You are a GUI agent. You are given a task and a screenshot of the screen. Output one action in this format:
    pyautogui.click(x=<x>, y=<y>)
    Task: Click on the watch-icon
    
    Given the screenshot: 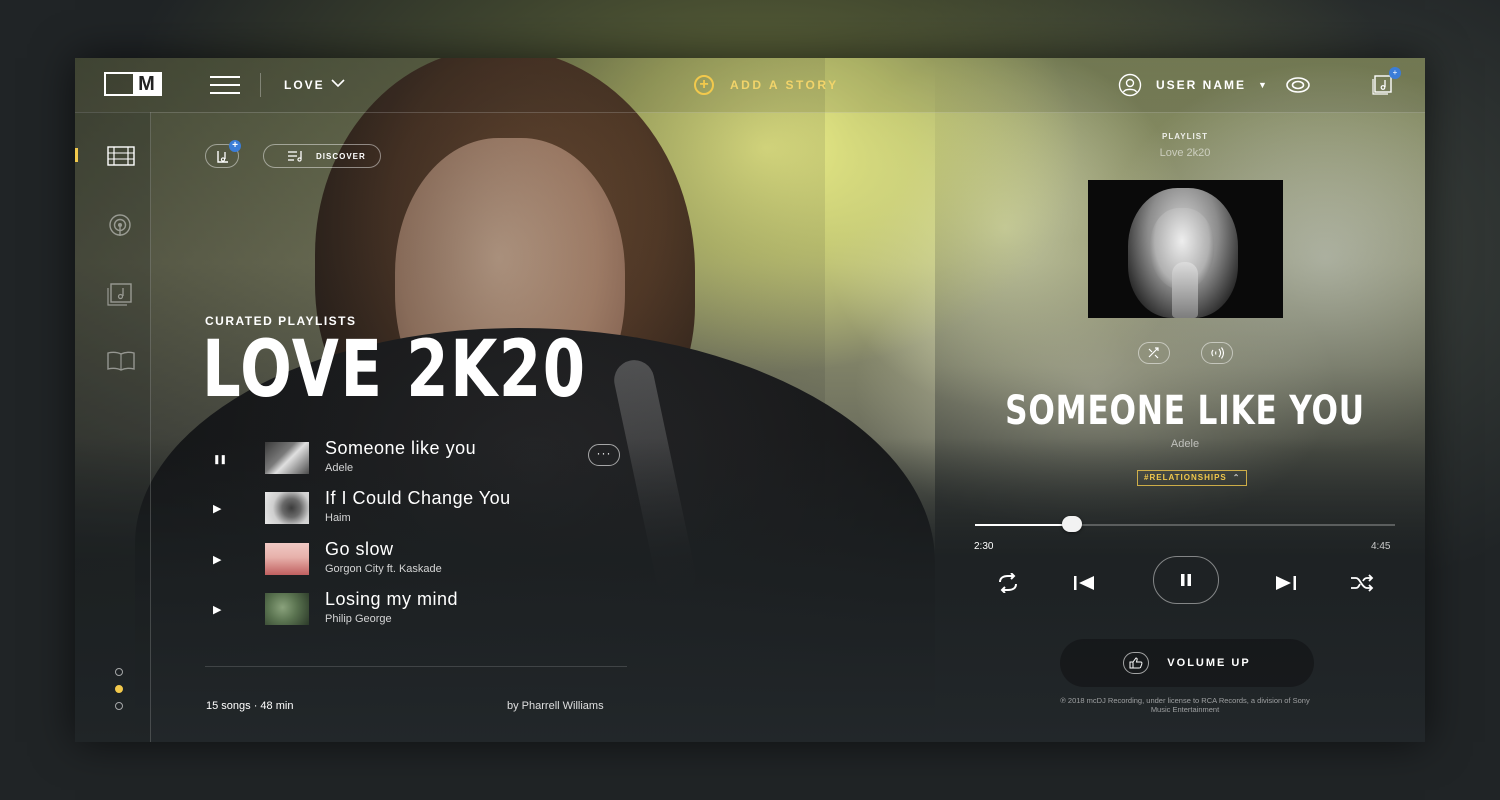 What is the action you would take?
    pyautogui.click(x=1298, y=87)
    